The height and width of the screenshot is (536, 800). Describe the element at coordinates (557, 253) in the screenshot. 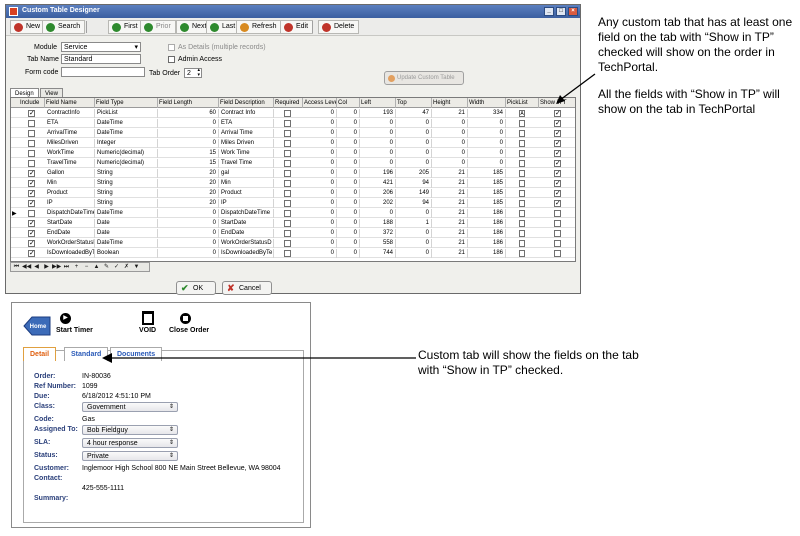

I see `show-checkbox` at that location.